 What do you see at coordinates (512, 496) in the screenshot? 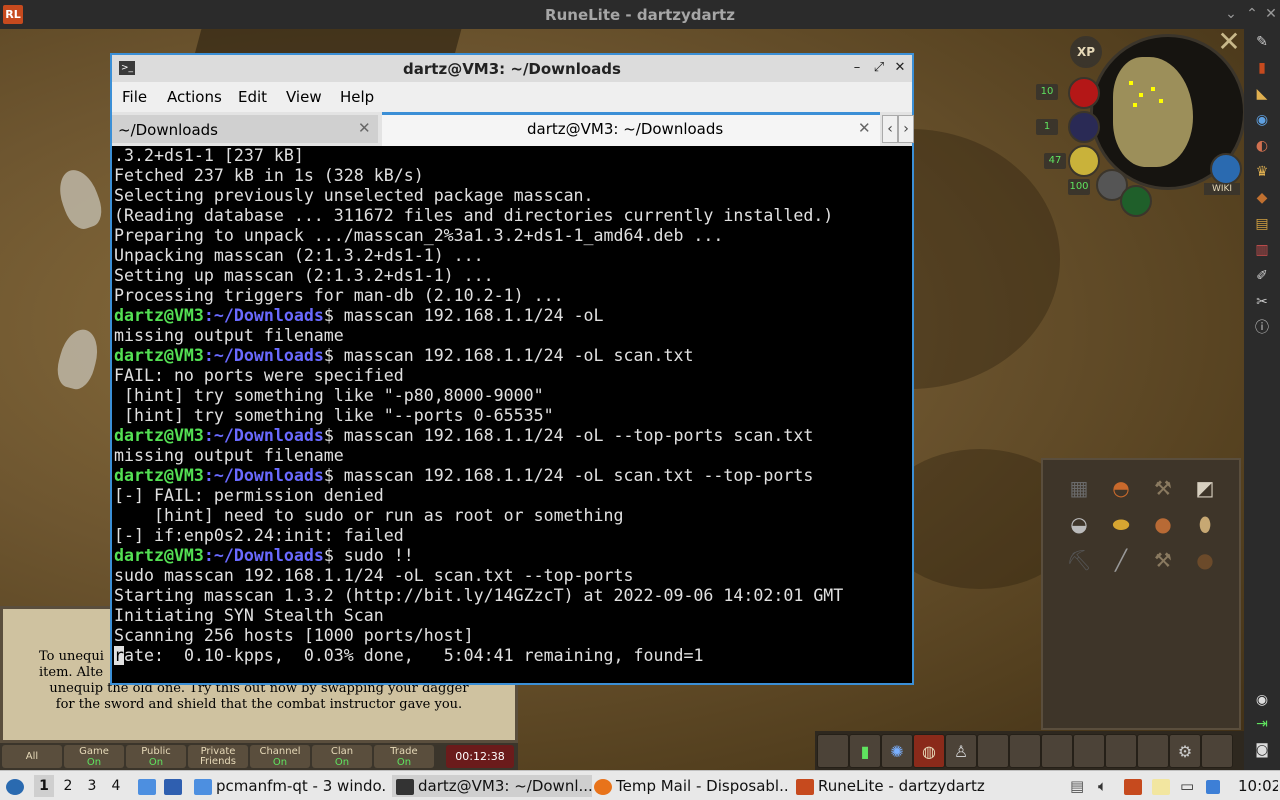
I see `terminal-output-line: [-] FAIL: permission denied` at bounding box center [512, 496].